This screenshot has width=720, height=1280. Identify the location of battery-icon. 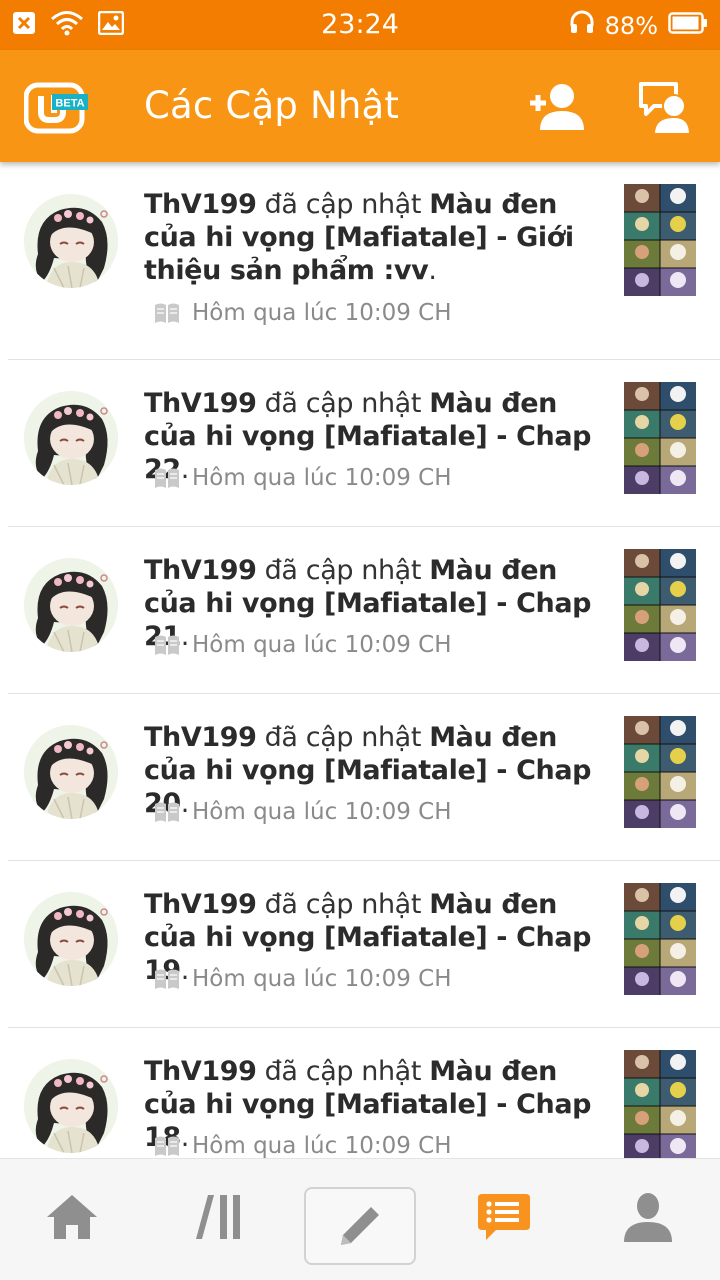
(688, 26).